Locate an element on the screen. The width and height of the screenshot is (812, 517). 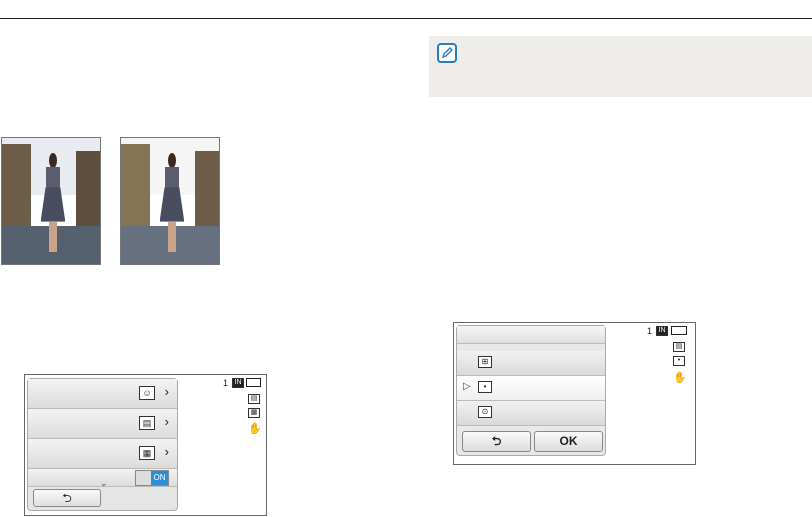
photo-after is located at coordinates (170, 201).